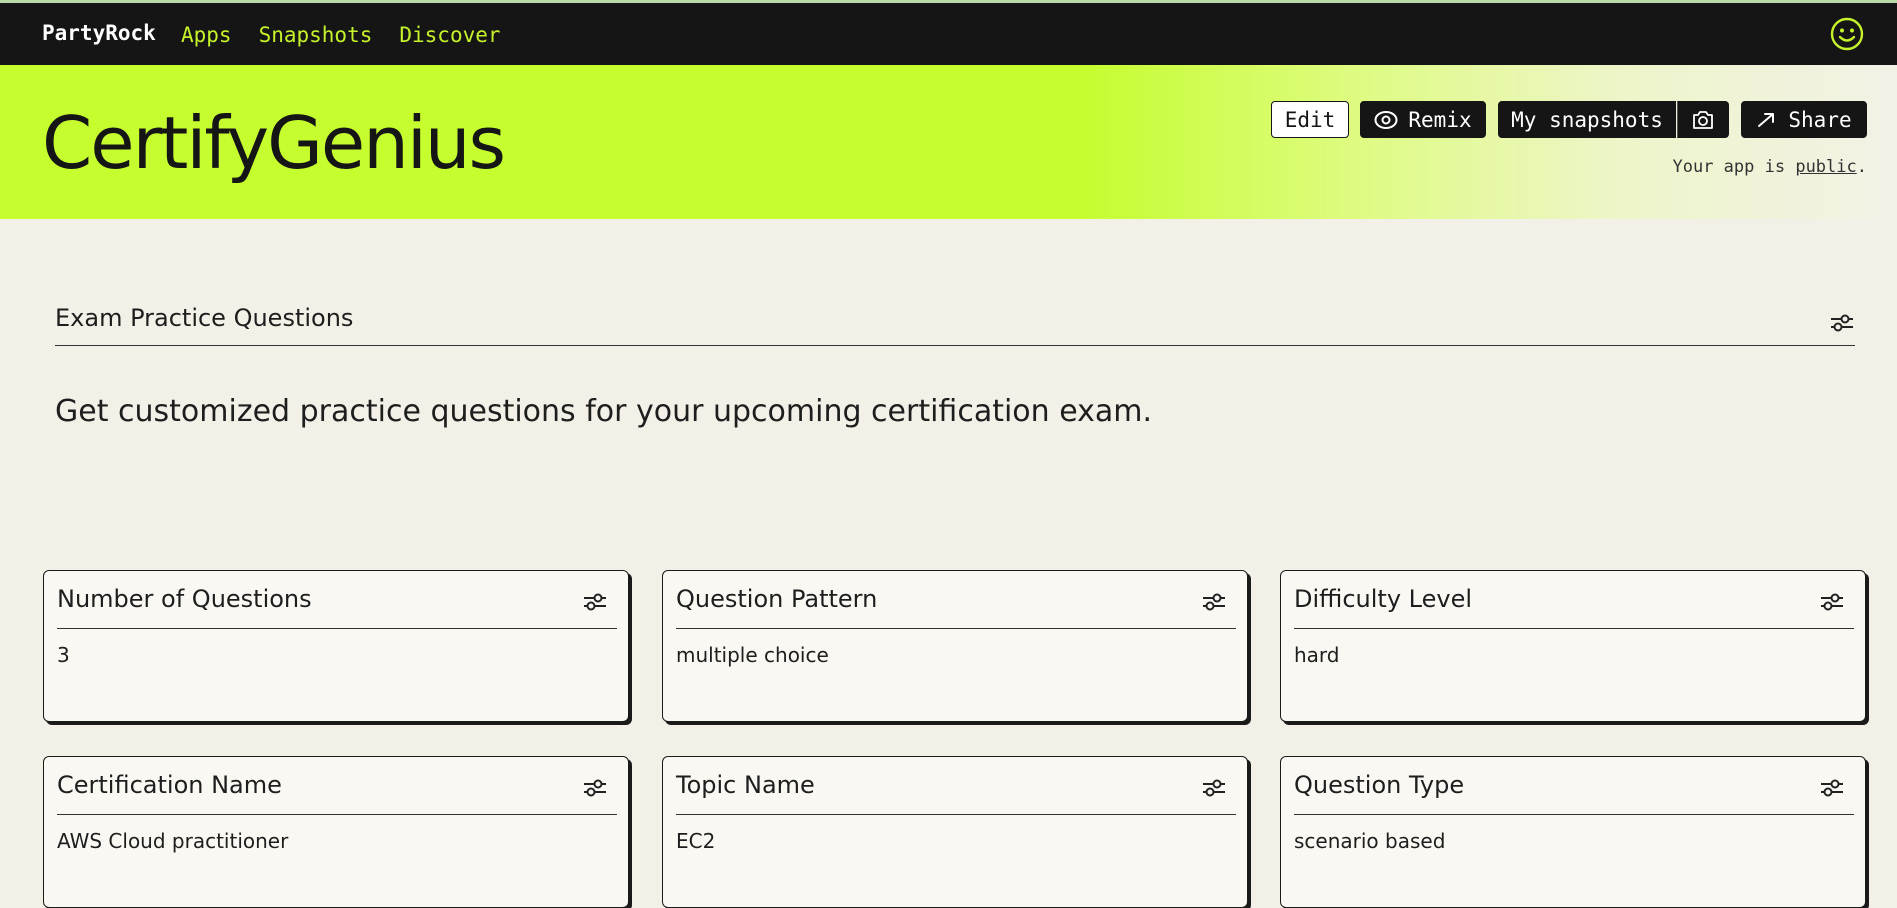  I want to click on remix-button: Remix, so click(1423, 119).